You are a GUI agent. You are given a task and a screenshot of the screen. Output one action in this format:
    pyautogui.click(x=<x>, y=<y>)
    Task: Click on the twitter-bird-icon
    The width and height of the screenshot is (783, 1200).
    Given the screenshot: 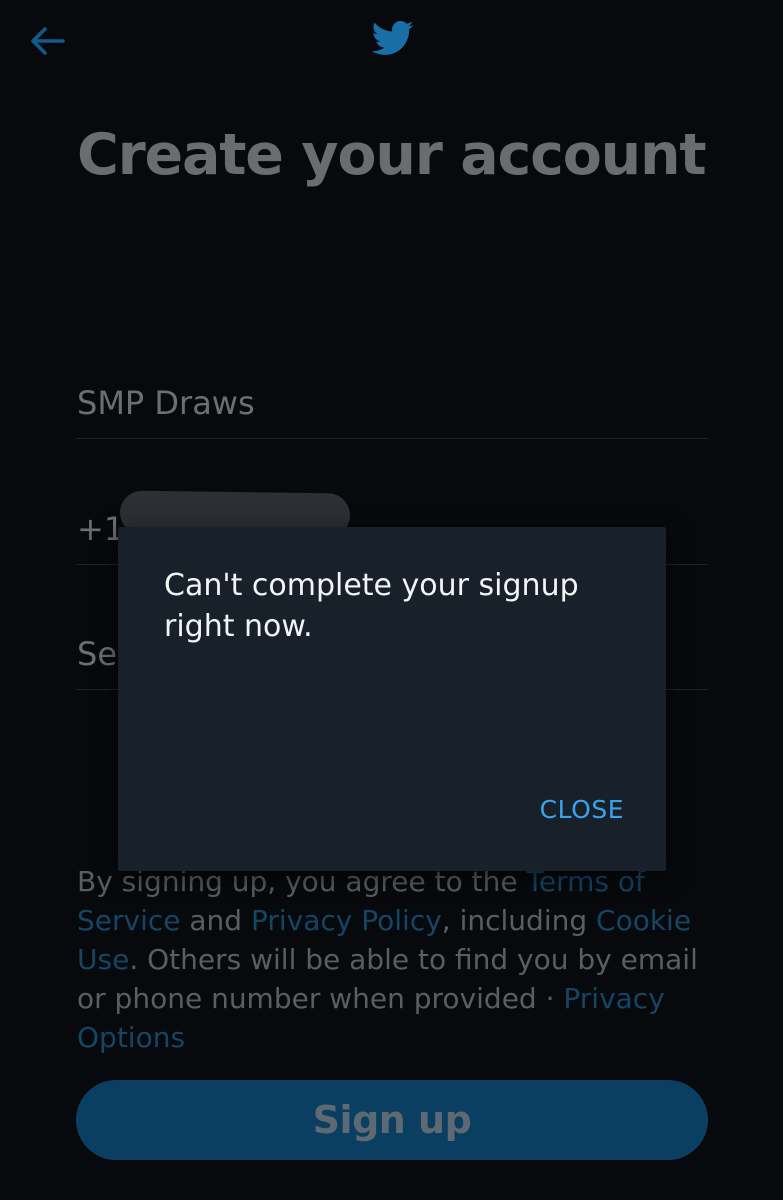 What is the action you would take?
    pyautogui.click(x=392, y=38)
    